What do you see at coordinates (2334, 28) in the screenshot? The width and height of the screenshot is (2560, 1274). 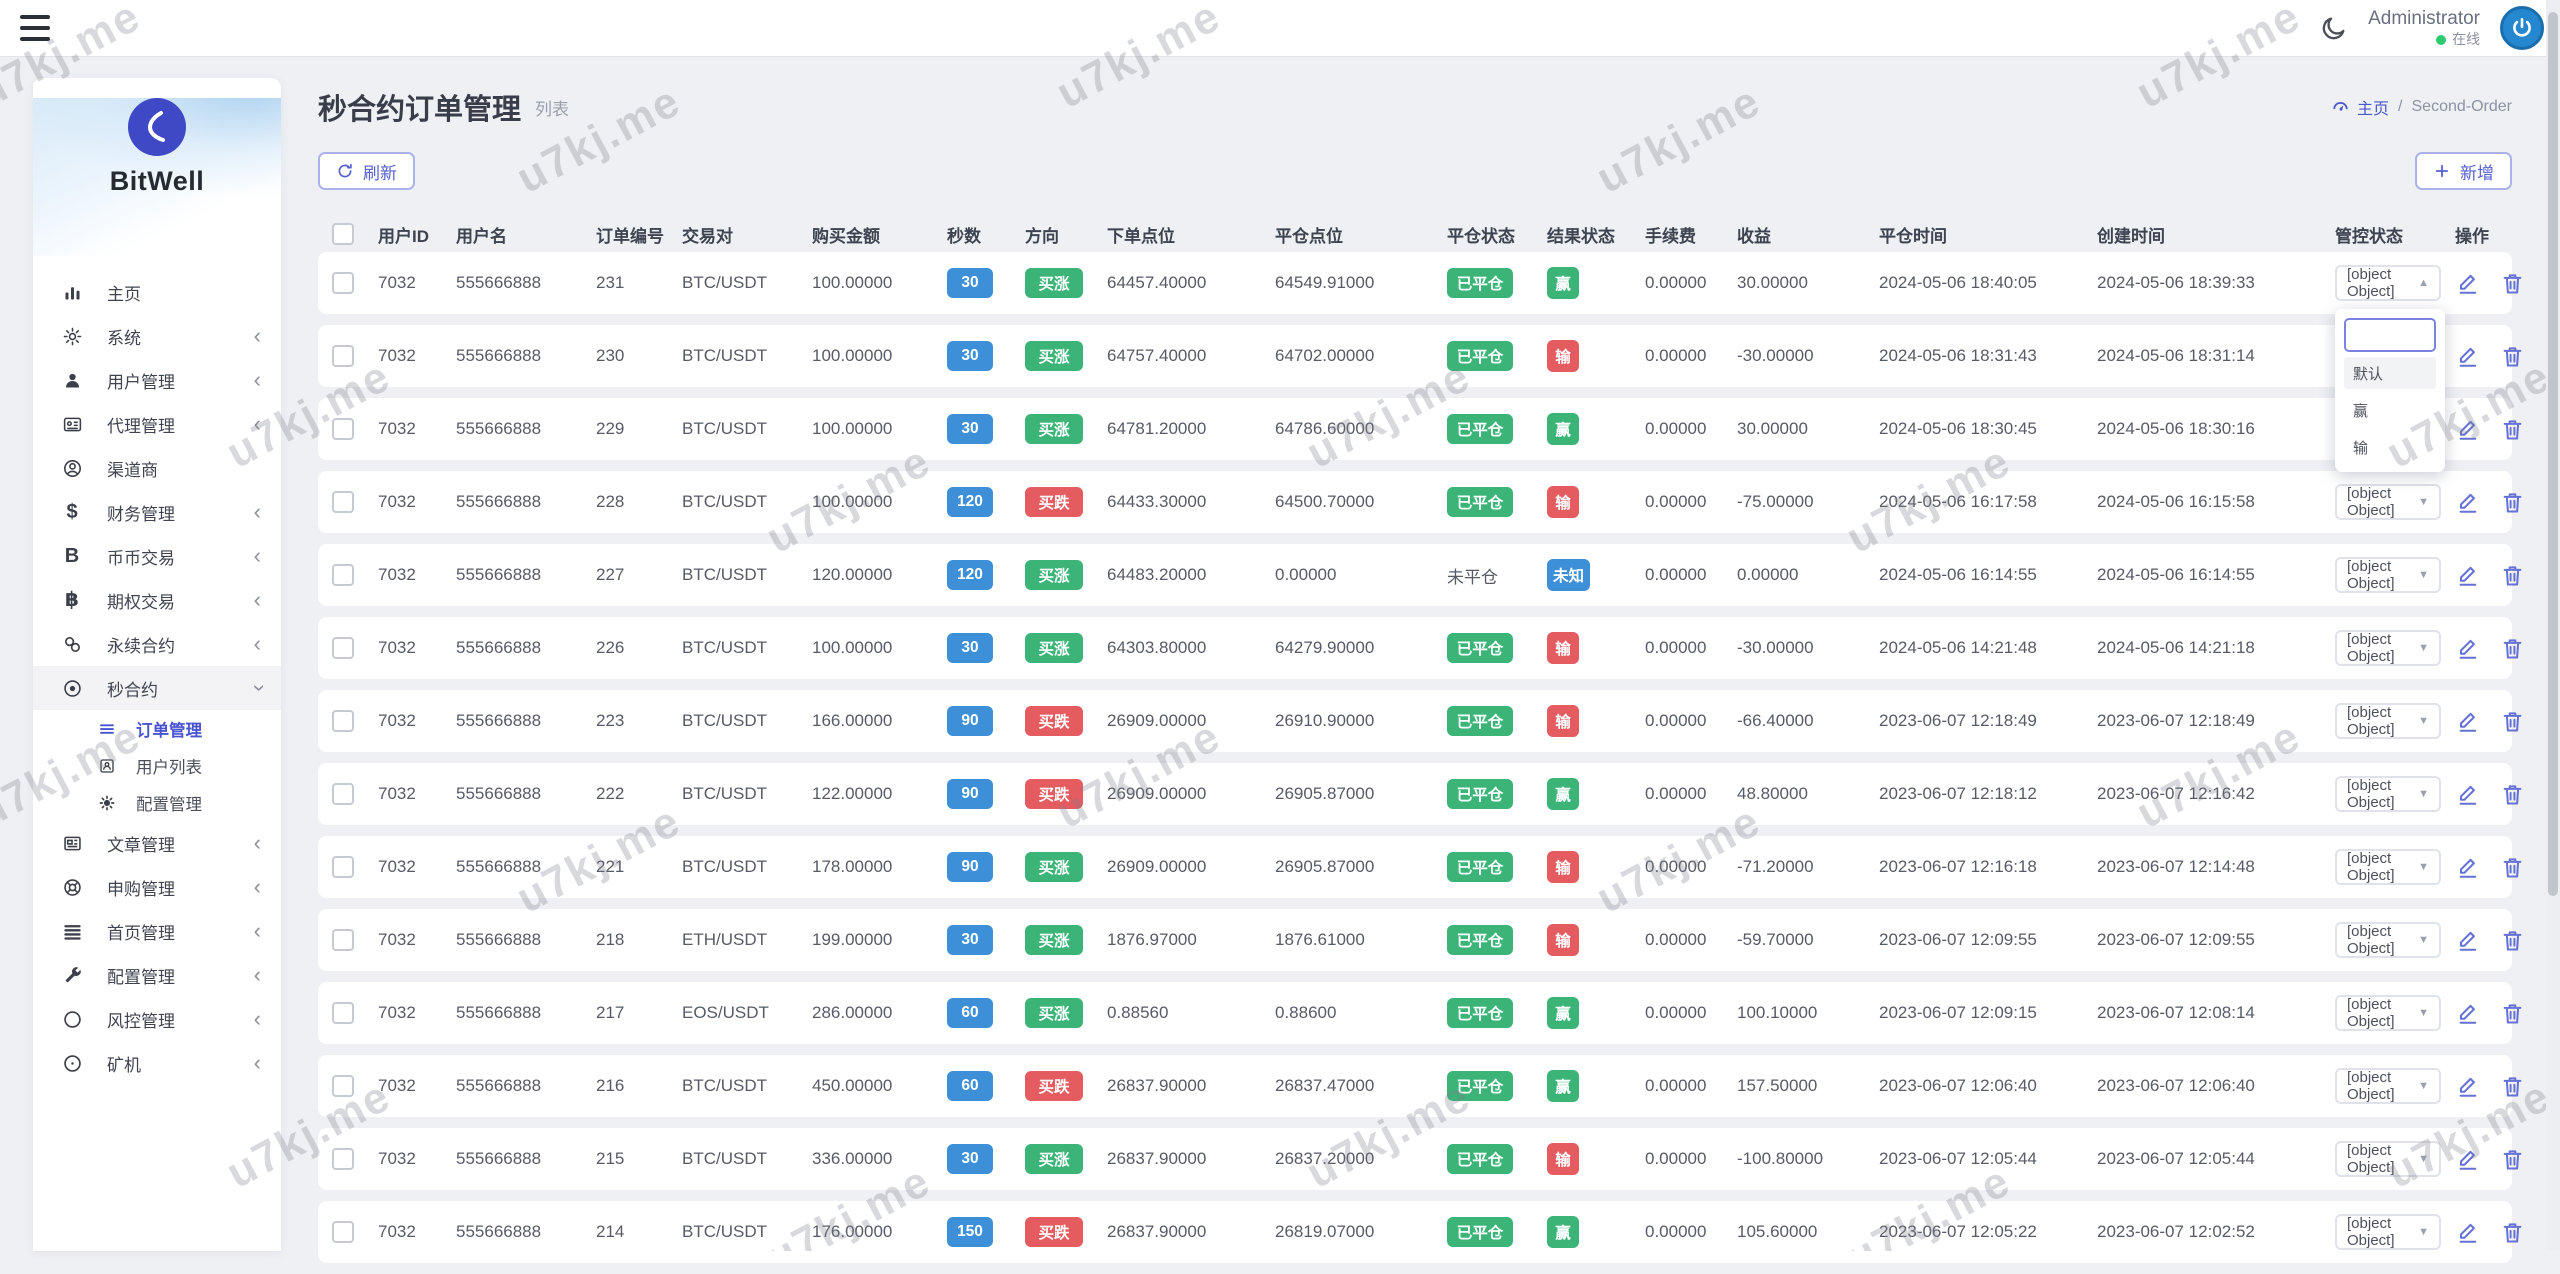 I see `dark-mode-moon-icon` at bounding box center [2334, 28].